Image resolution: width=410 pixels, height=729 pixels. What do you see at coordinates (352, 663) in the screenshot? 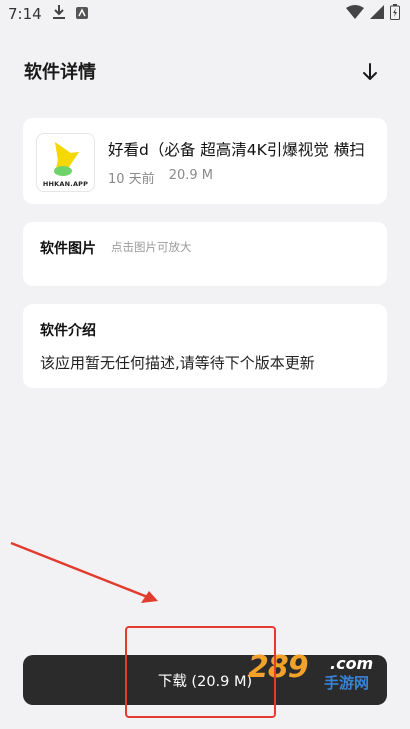
I see `watermark-domain: .com` at bounding box center [352, 663].